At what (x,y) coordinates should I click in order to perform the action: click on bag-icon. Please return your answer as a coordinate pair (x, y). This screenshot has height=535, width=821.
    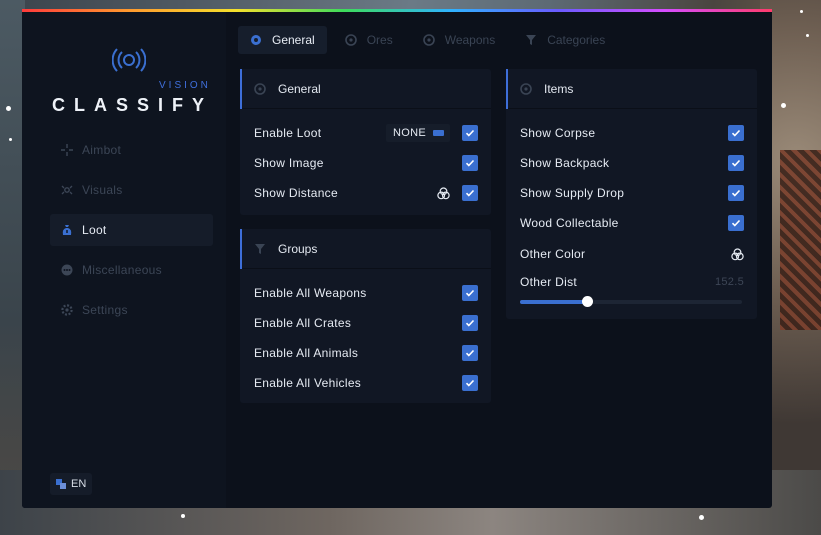
    Looking at the image, I should click on (67, 230).